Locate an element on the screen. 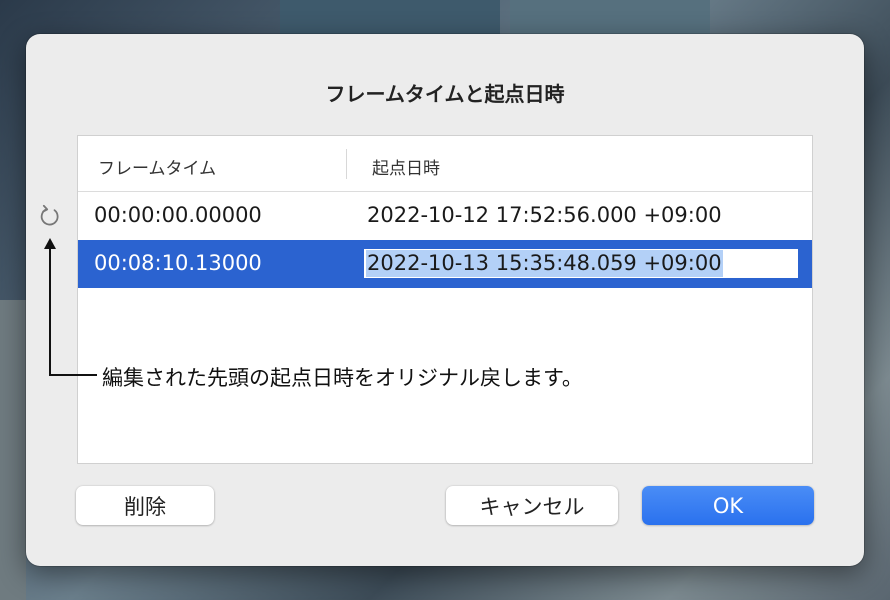 The height and width of the screenshot is (600, 890). cancel-button: キャンセル is located at coordinates (532, 505).